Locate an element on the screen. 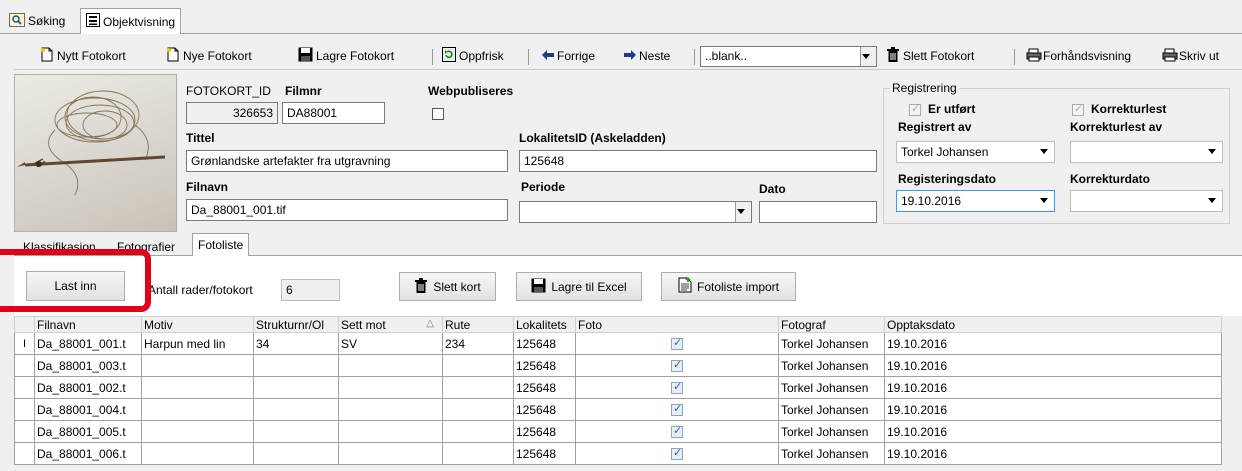 This screenshot has height=471, width=1242. photo-thumbnail is located at coordinates (95, 153).